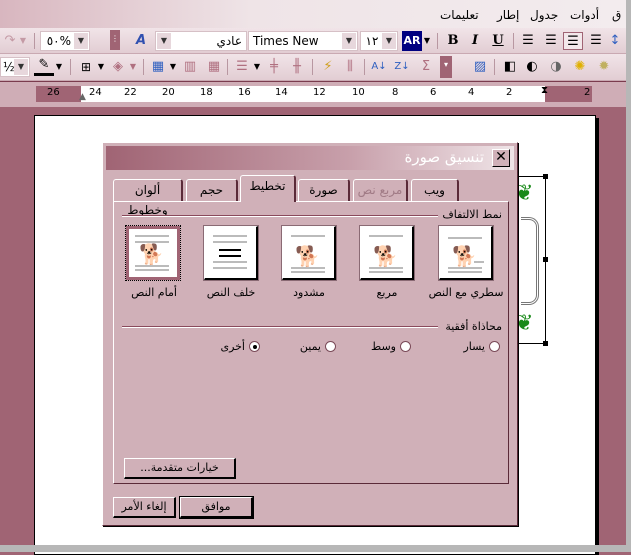 This screenshot has height=555, width=631. I want to click on wrap-tight-label: مشدود, so click(309, 292).